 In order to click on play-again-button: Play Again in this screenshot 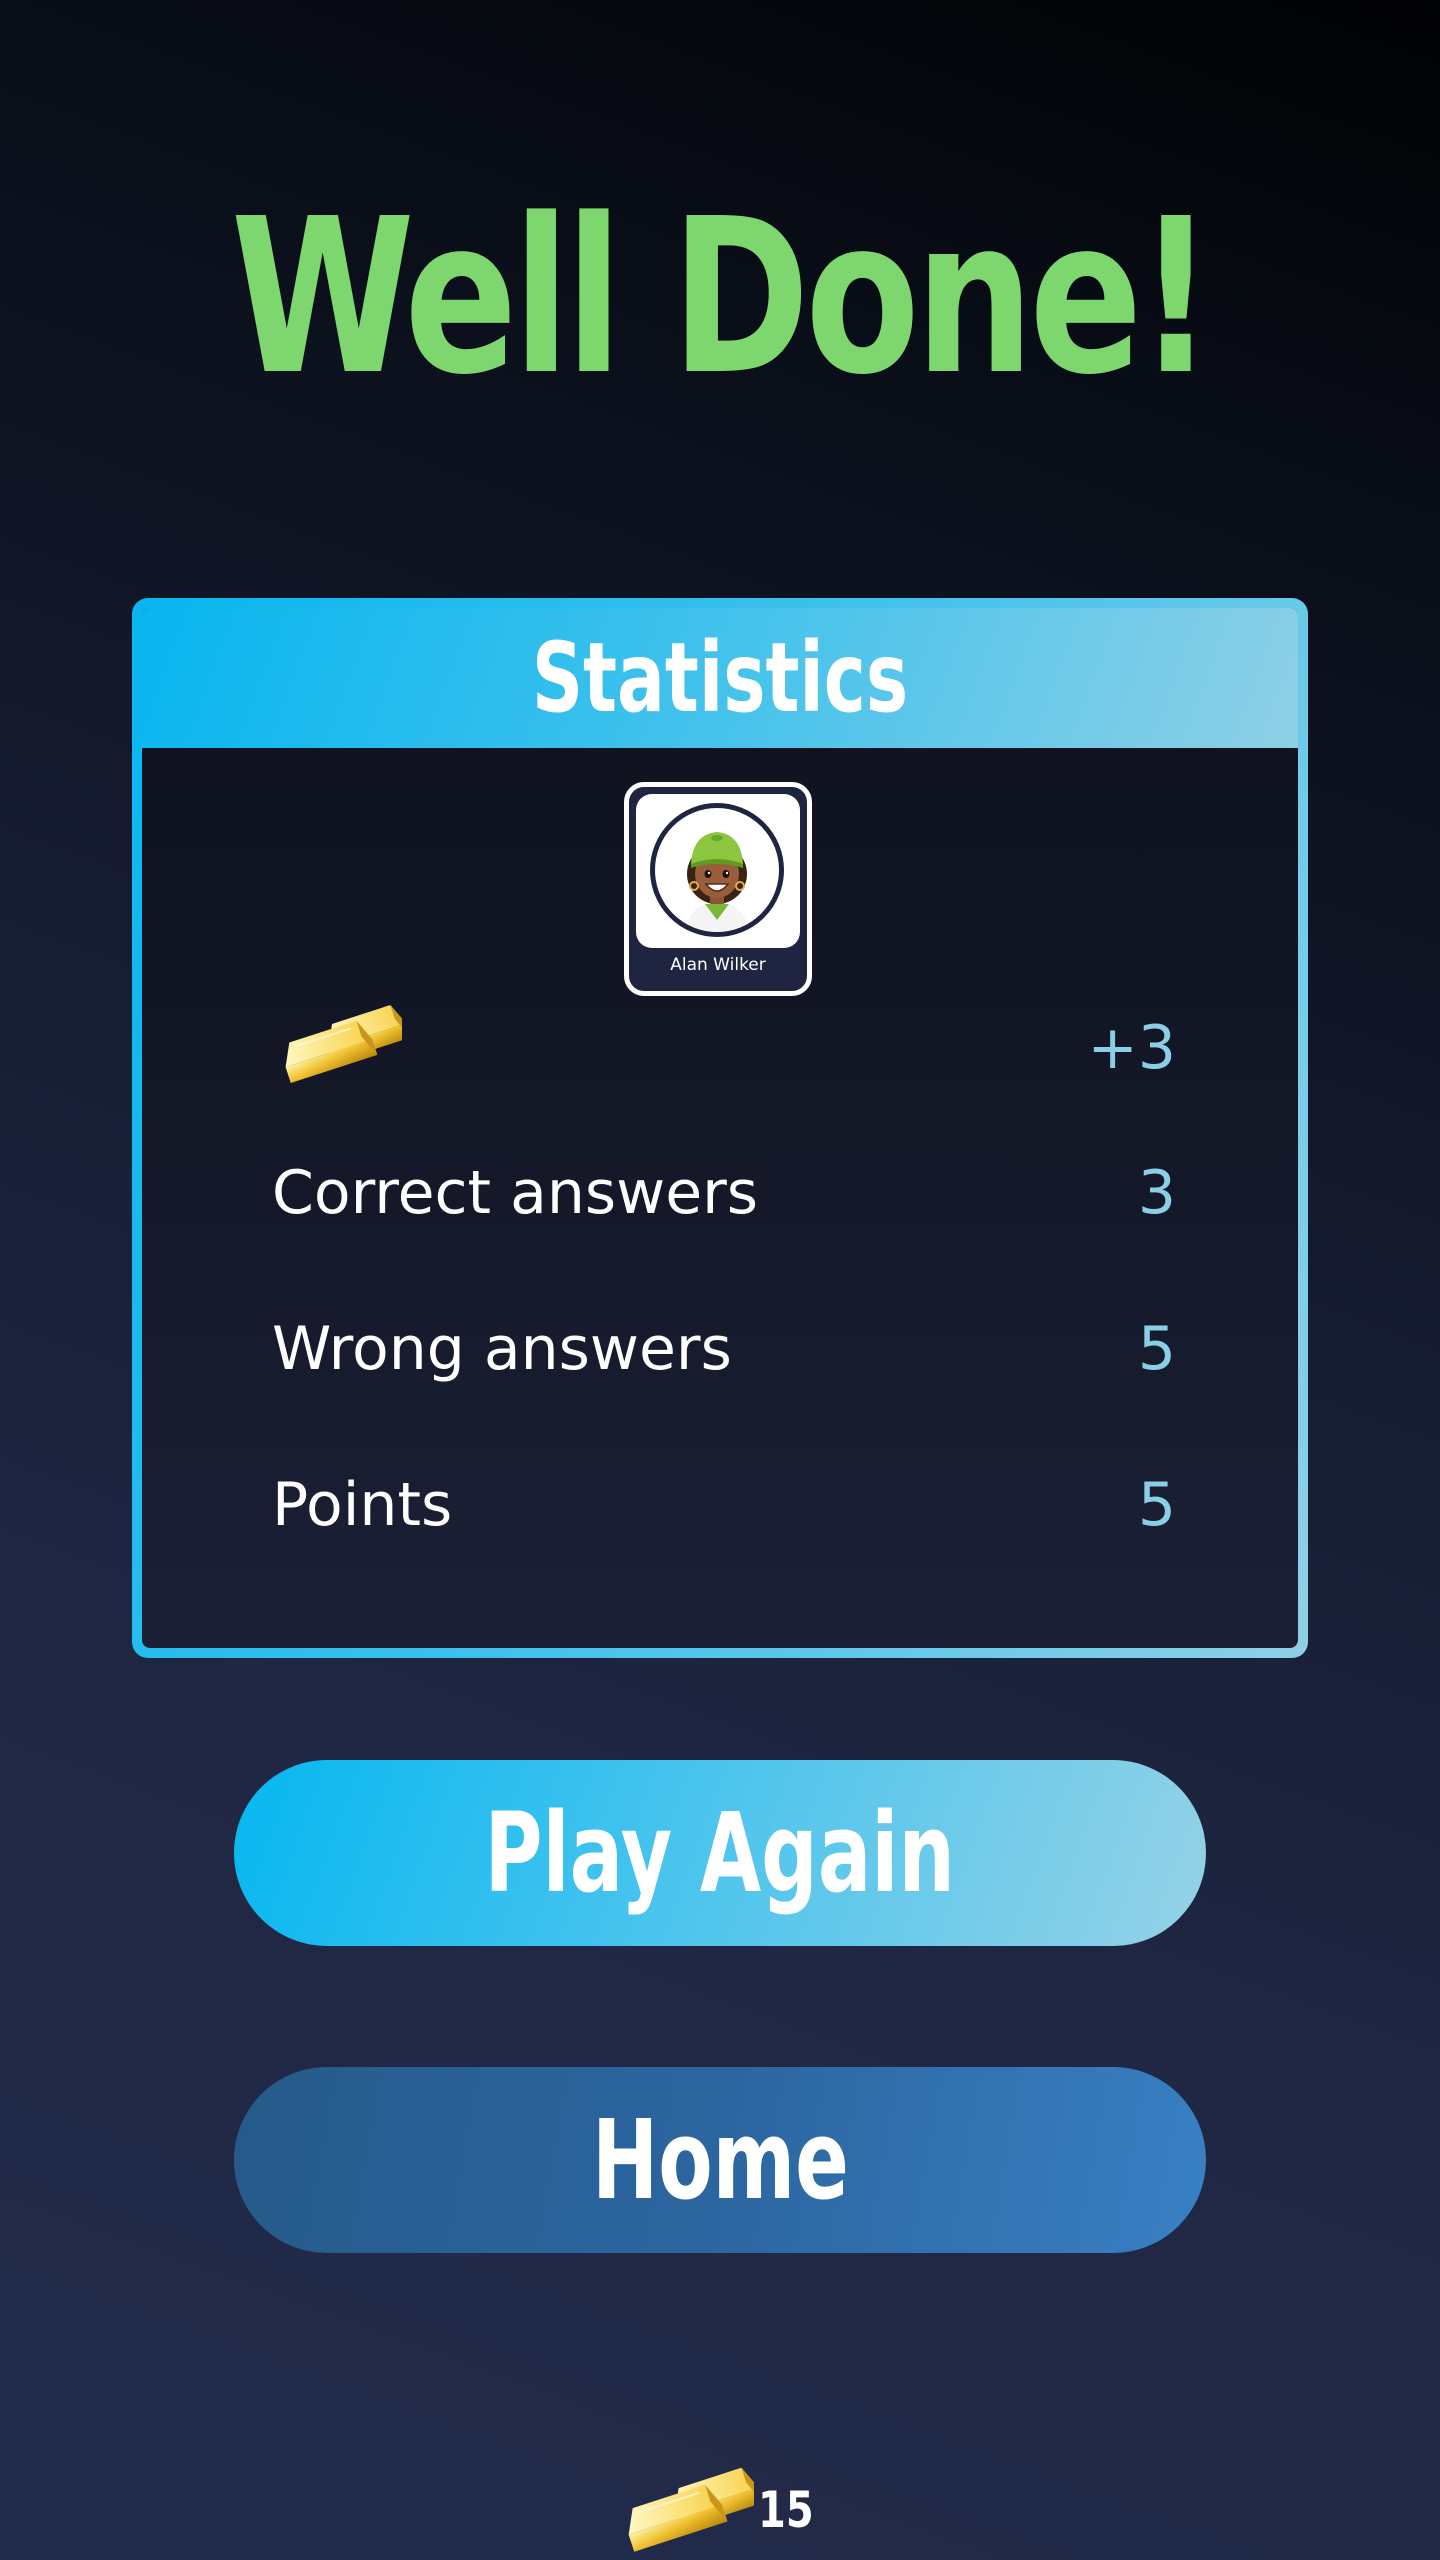, I will do `click(720, 1853)`.